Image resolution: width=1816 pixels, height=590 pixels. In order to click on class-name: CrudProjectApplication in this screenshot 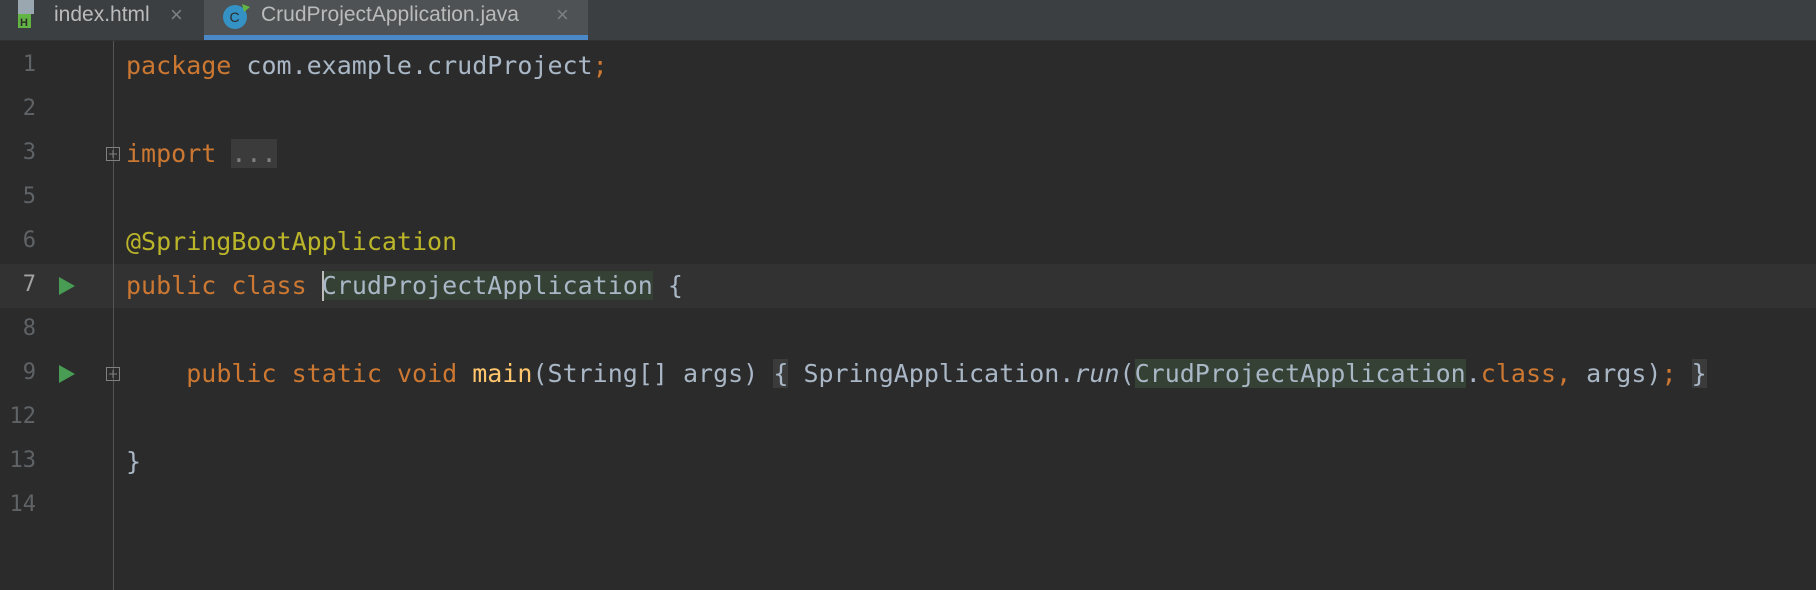, I will do `click(487, 286)`.